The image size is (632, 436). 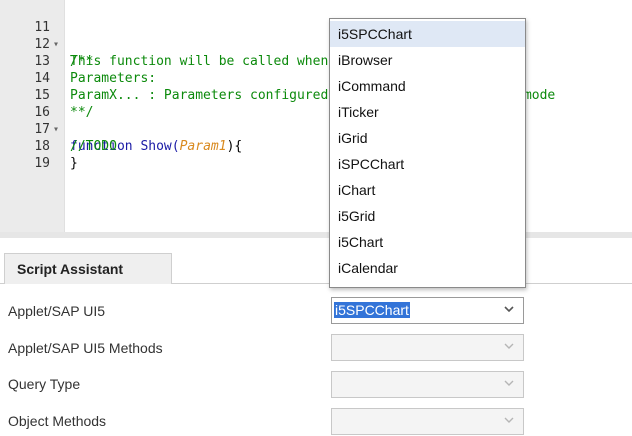 I want to click on line-number: 19, so click(x=42, y=163).